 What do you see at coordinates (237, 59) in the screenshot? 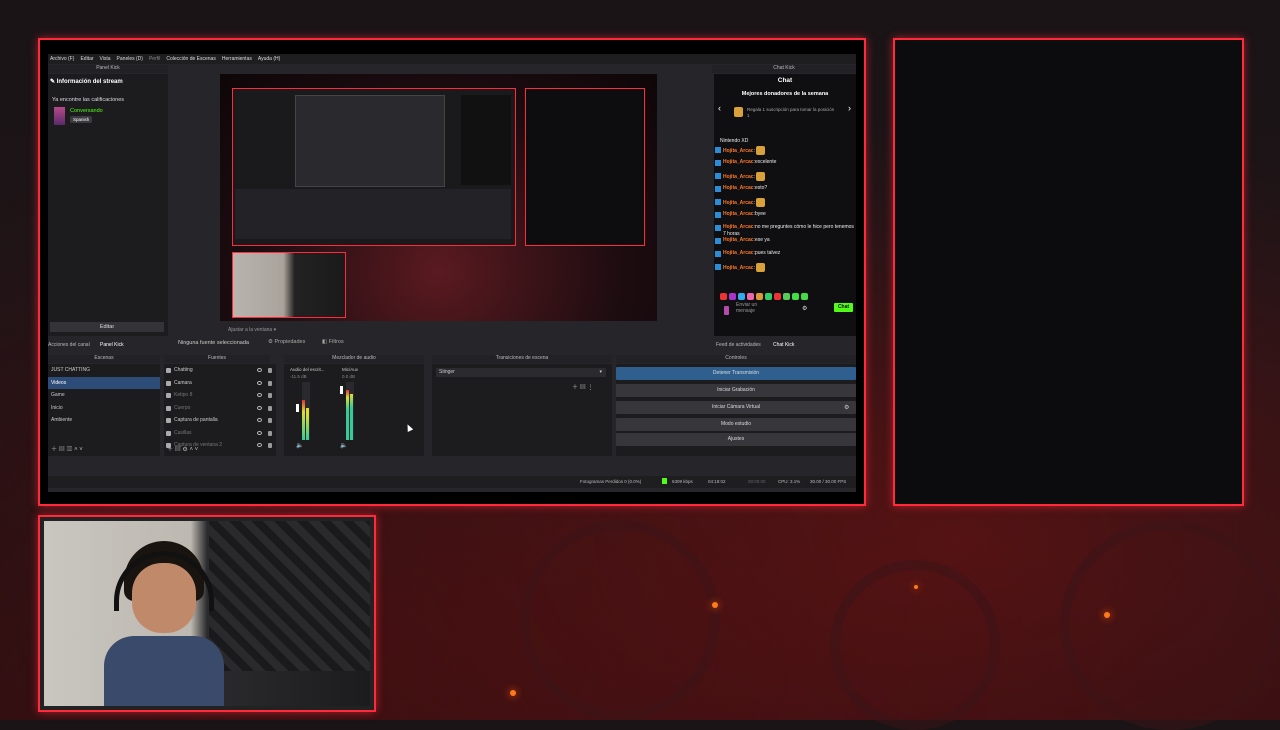
I see `menu-herramientas: Herramientas` at bounding box center [237, 59].